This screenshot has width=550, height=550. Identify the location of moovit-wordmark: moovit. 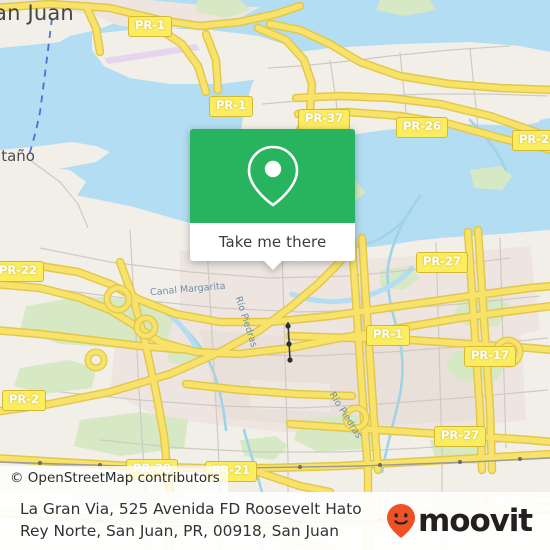
(475, 520).